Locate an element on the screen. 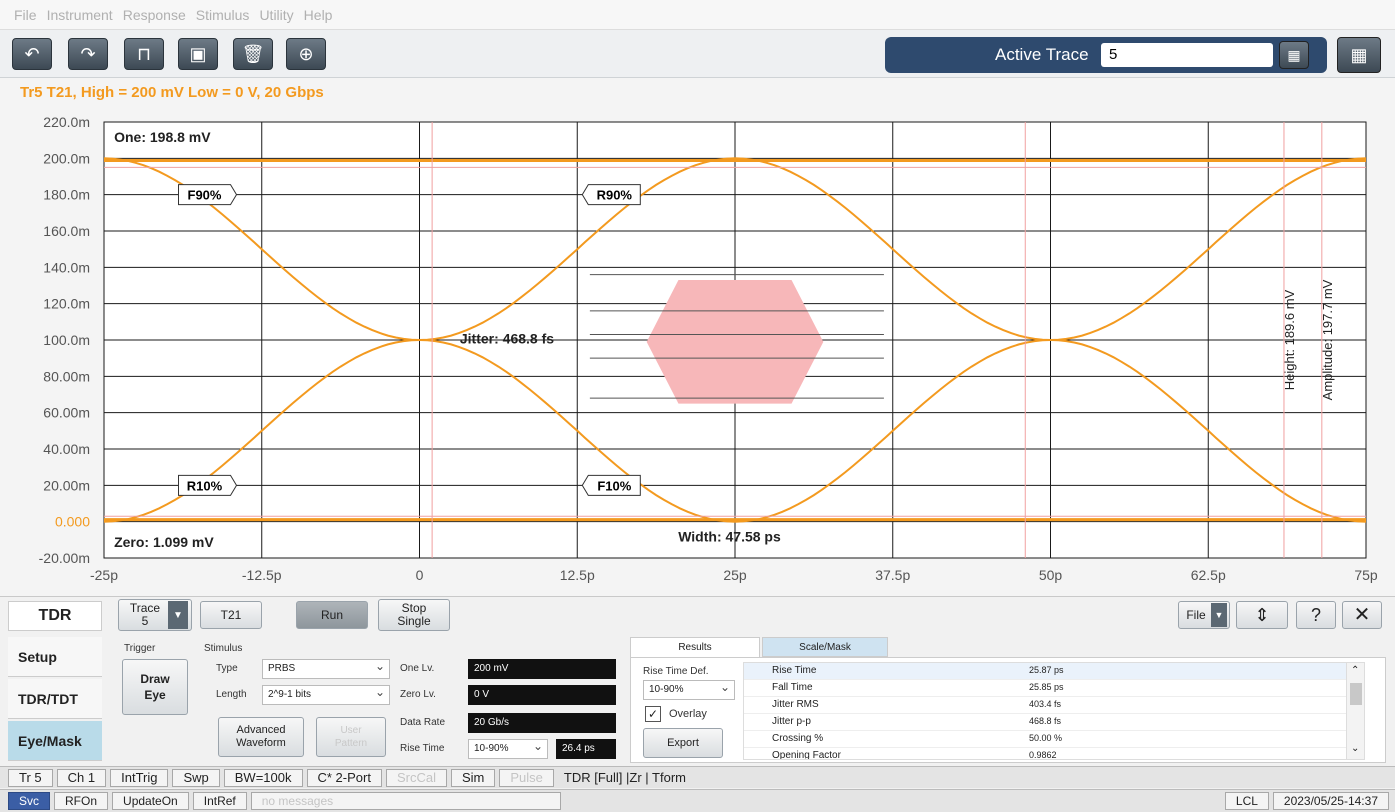 Image resolution: width=1395 pixels, height=812 pixels. menu-instrument: Instrument is located at coordinates (80, 15).